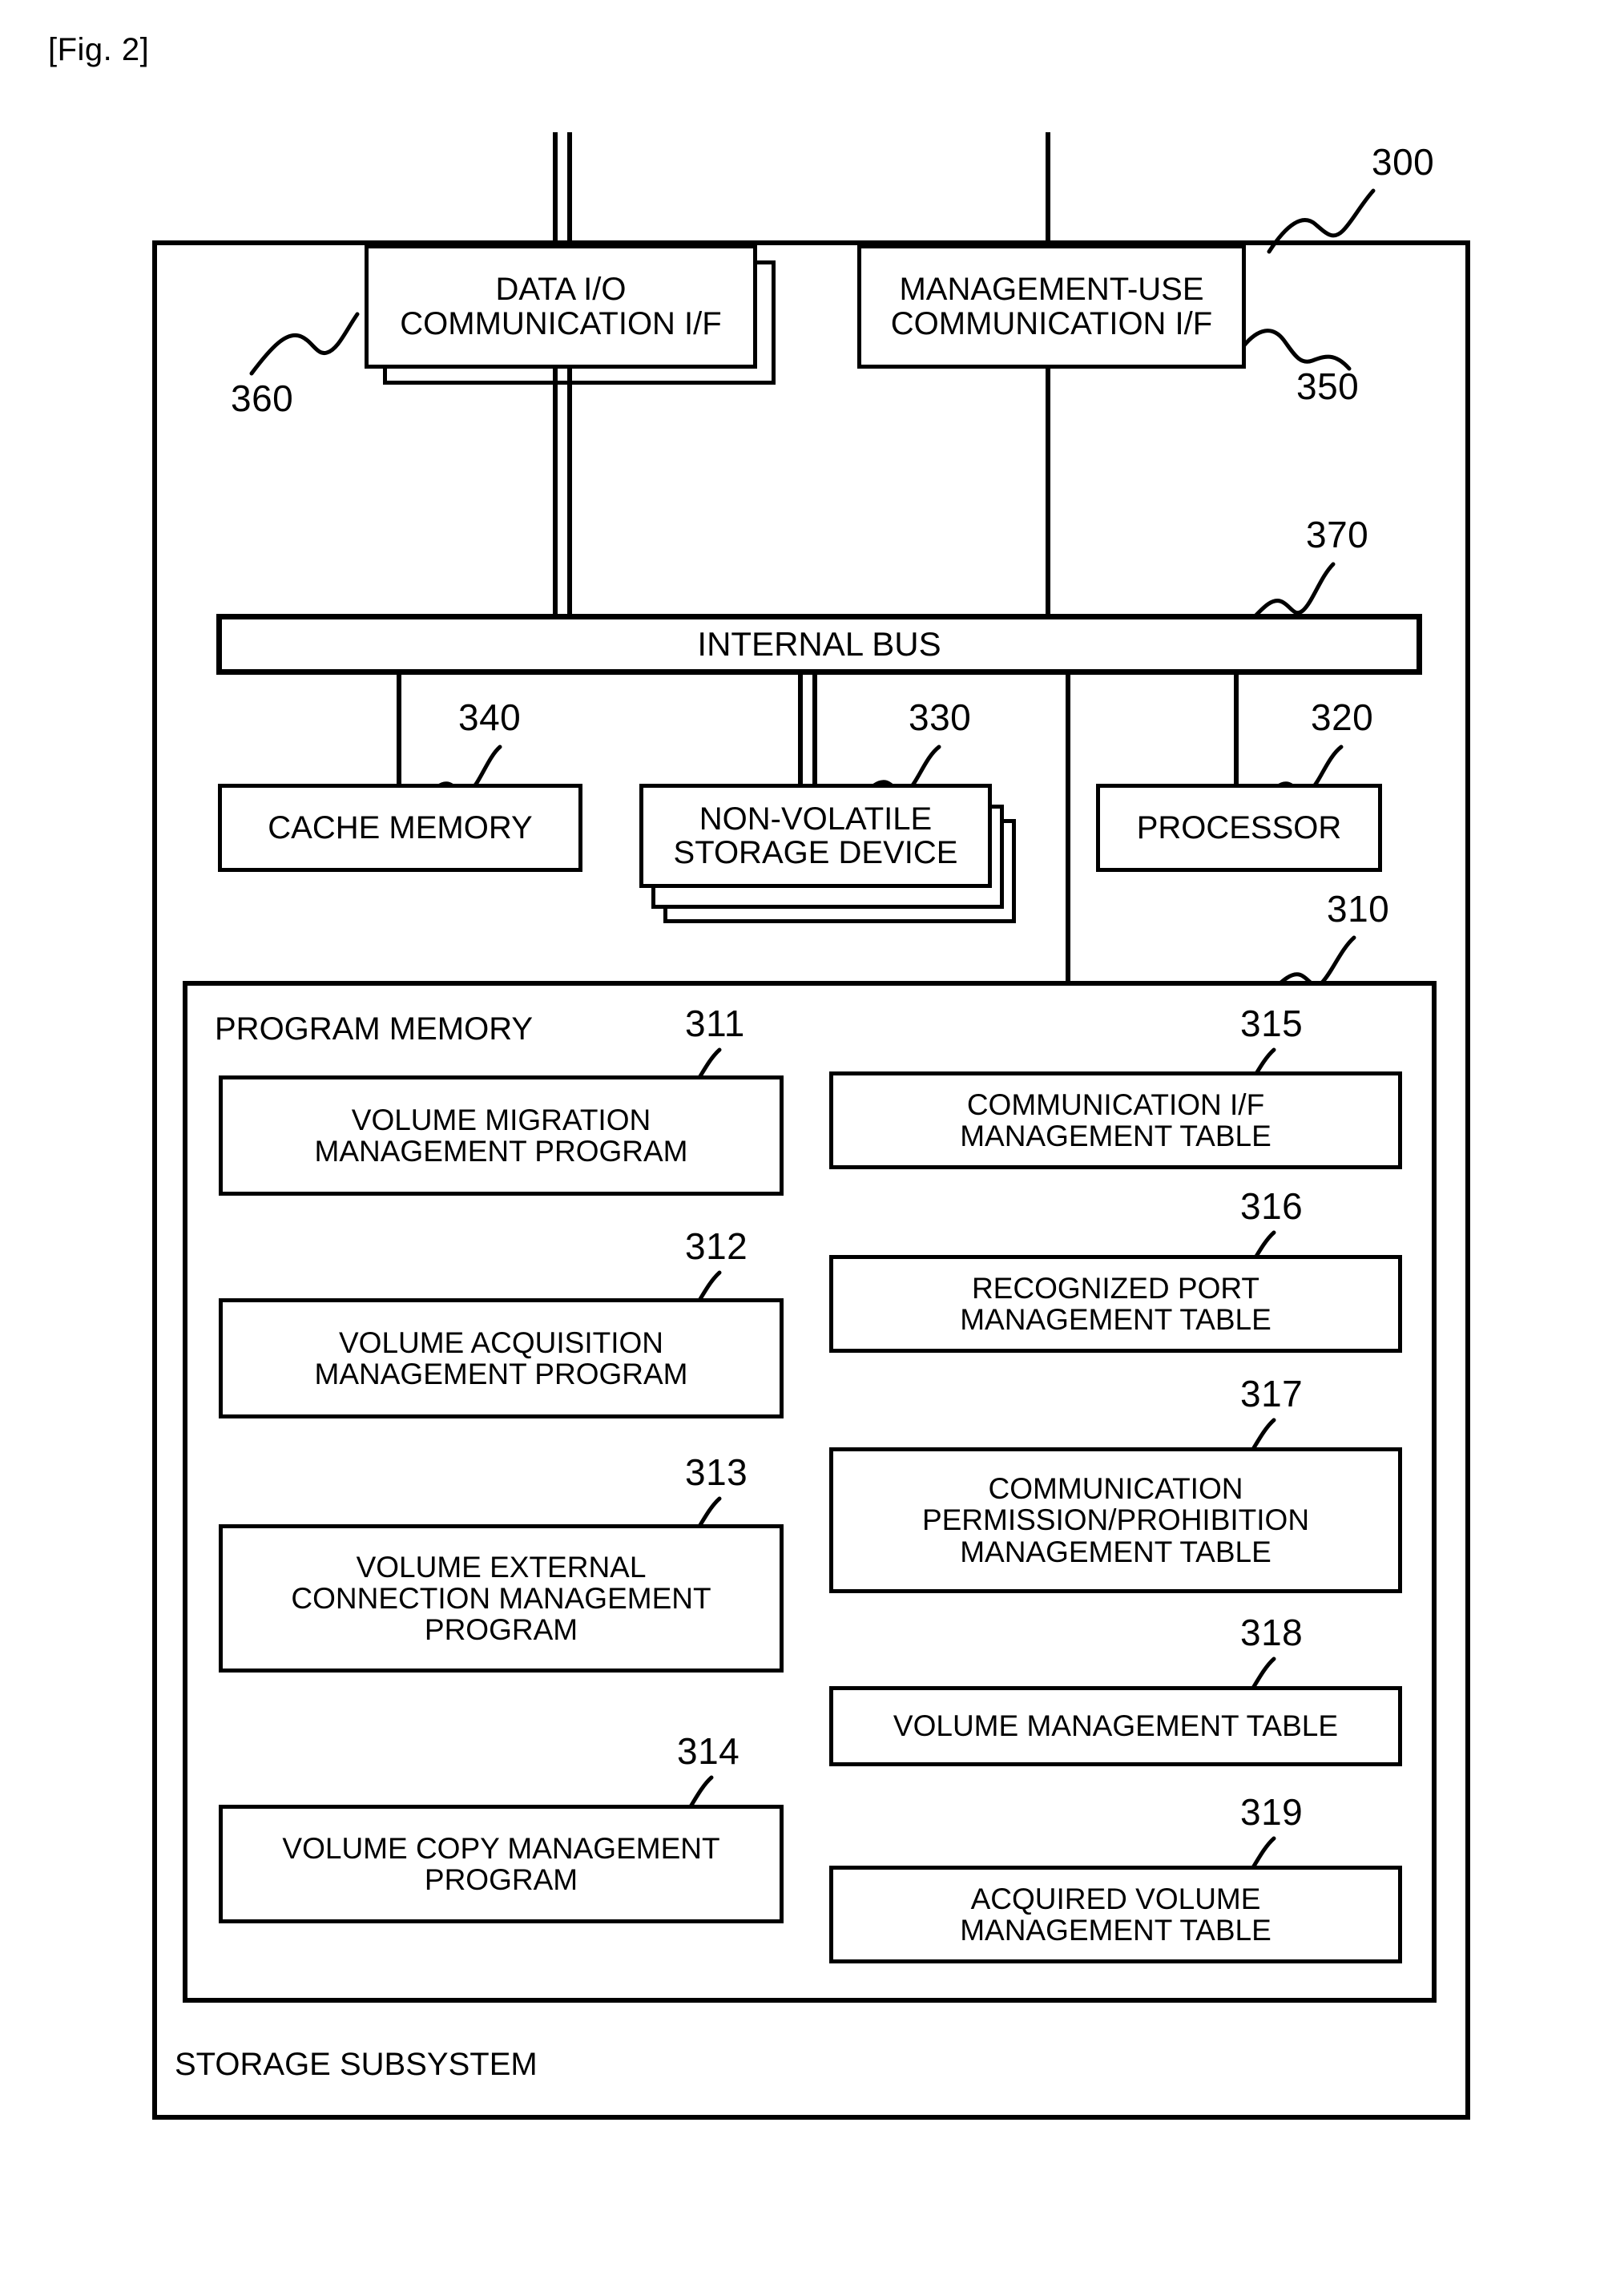  What do you see at coordinates (1115, 1489) in the screenshot?
I see `table-317-line1: COMMUNICATION` at bounding box center [1115, 1489].